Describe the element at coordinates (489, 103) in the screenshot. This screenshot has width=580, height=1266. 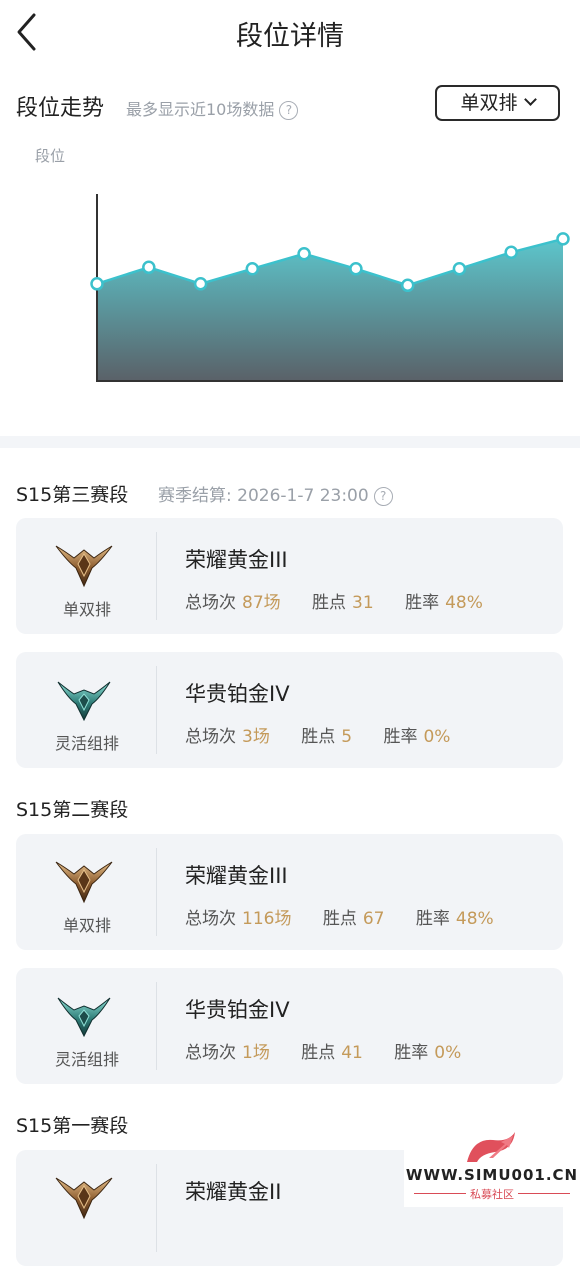
I see `mode-select-label: 单双排` at that location.